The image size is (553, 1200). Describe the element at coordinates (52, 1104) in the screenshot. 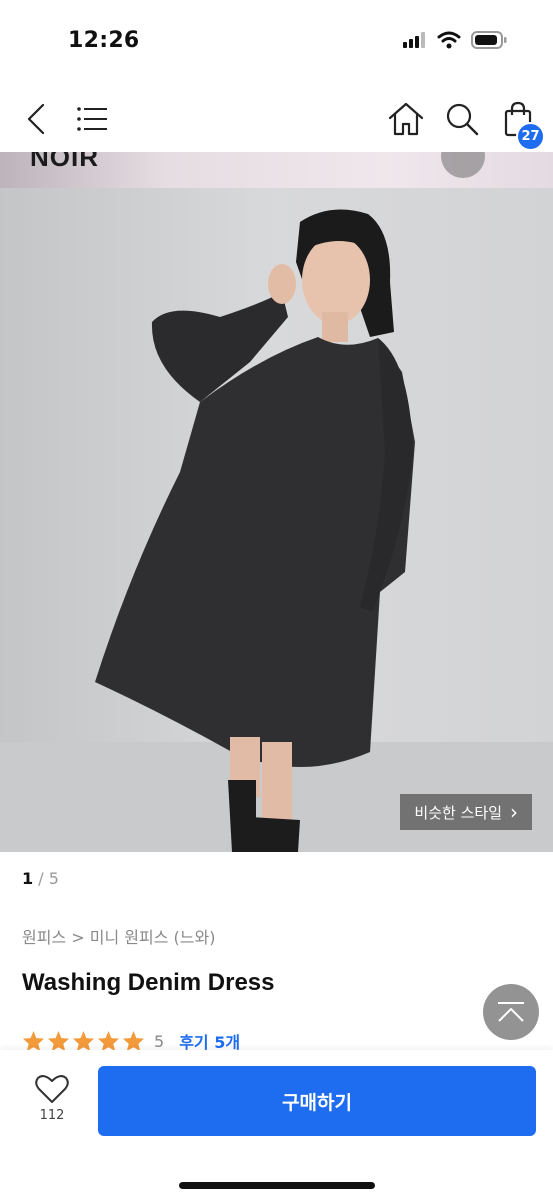

I see `like-button: 112` at that location.